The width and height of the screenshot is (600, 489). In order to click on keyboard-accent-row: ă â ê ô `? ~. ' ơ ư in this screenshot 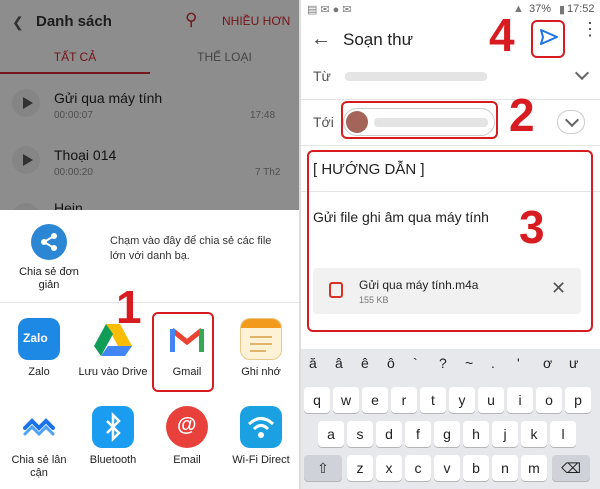, I will do `click(450, 364)`.